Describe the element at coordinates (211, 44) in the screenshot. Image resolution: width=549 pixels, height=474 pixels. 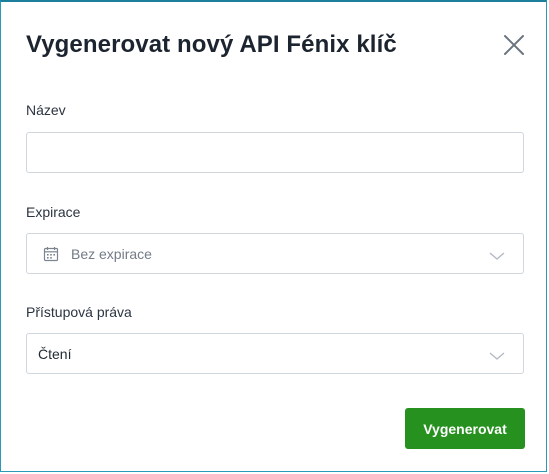
I see `dialog-title: Vygenerovat nový API Fénix klíč` at that location.